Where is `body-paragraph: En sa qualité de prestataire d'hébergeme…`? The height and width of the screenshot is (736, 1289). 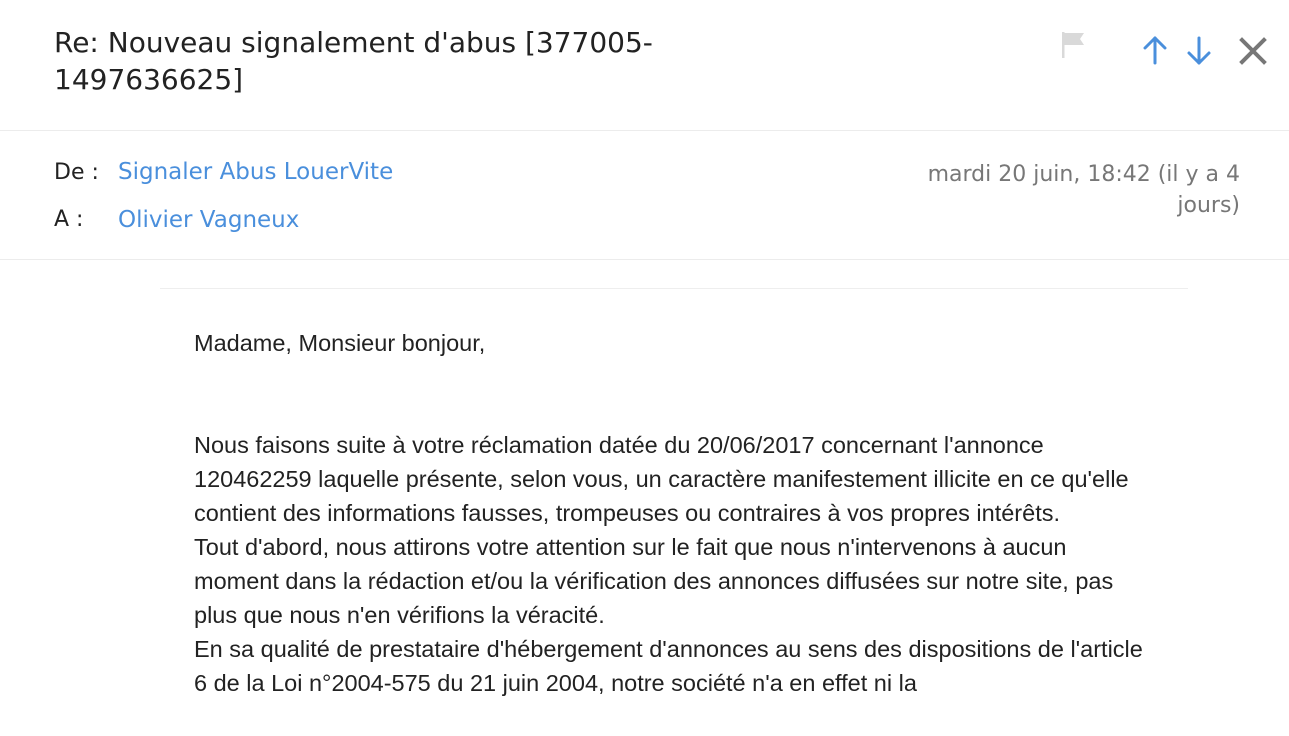
body-paragraph: En sa qualité de prestataire d'hébergeme… is located at coordinates (668, 666).